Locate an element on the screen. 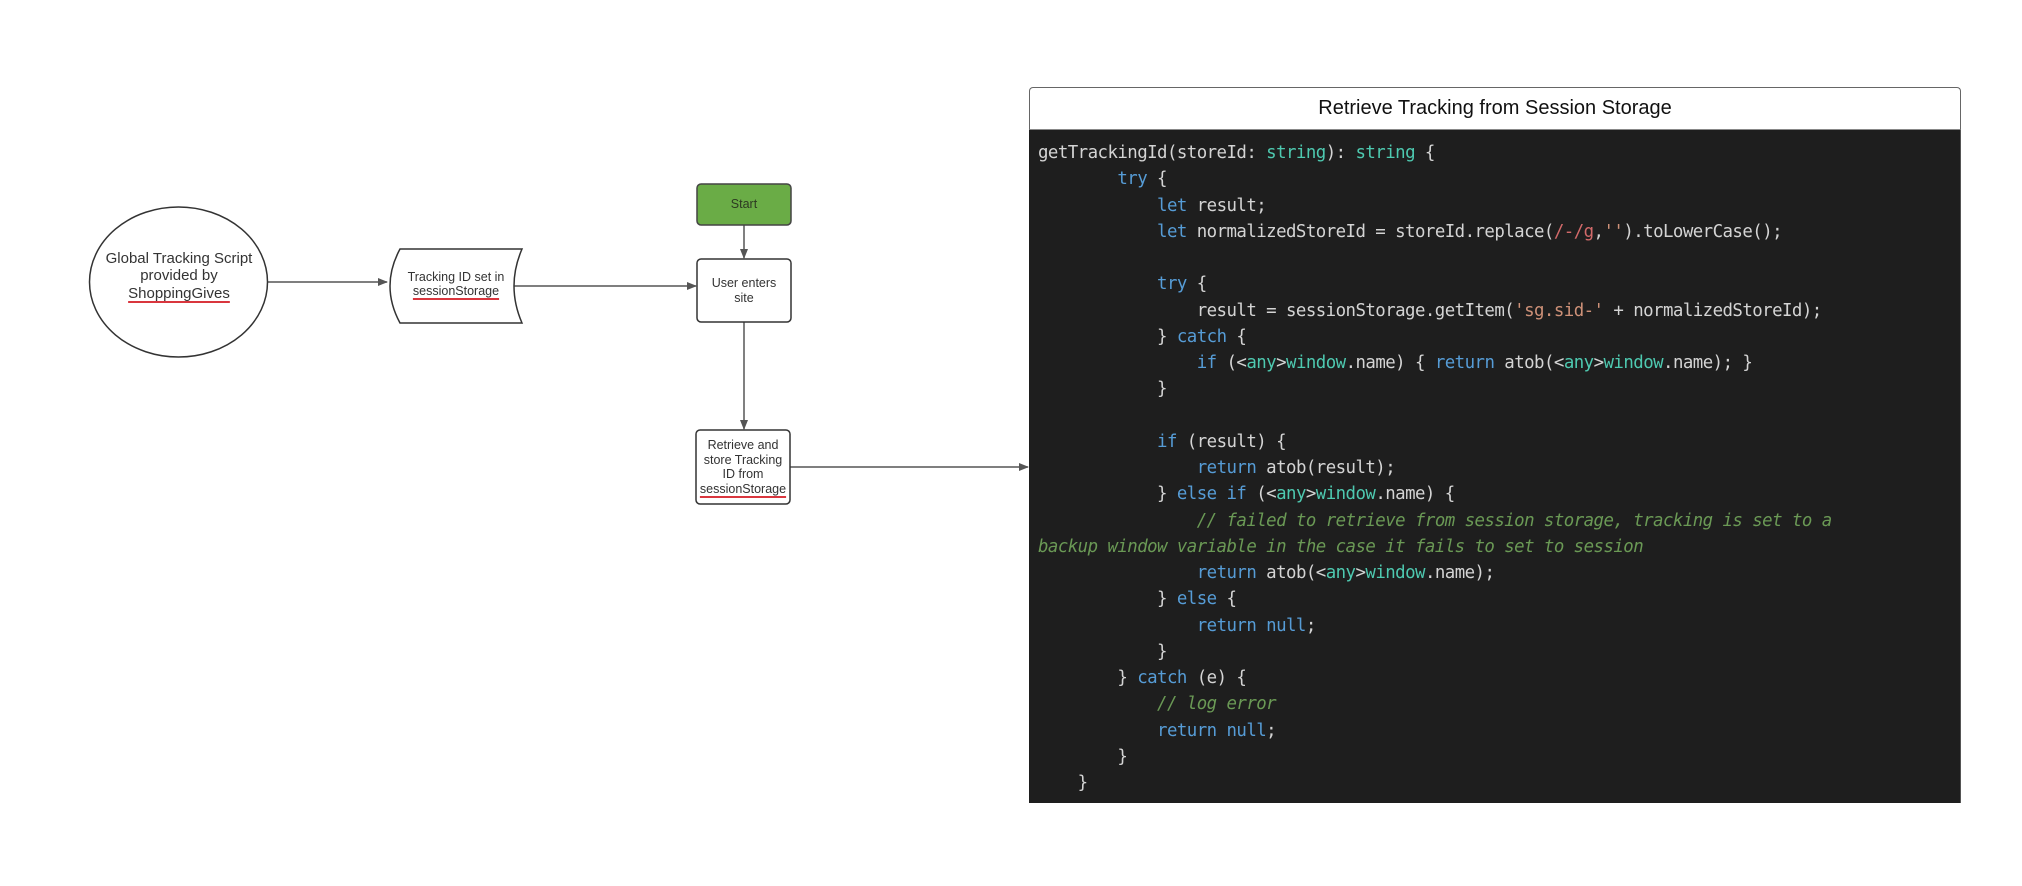 The width and height of the screenshot is (2022, 886). label-start: Start is located at coordinates (744, 204).